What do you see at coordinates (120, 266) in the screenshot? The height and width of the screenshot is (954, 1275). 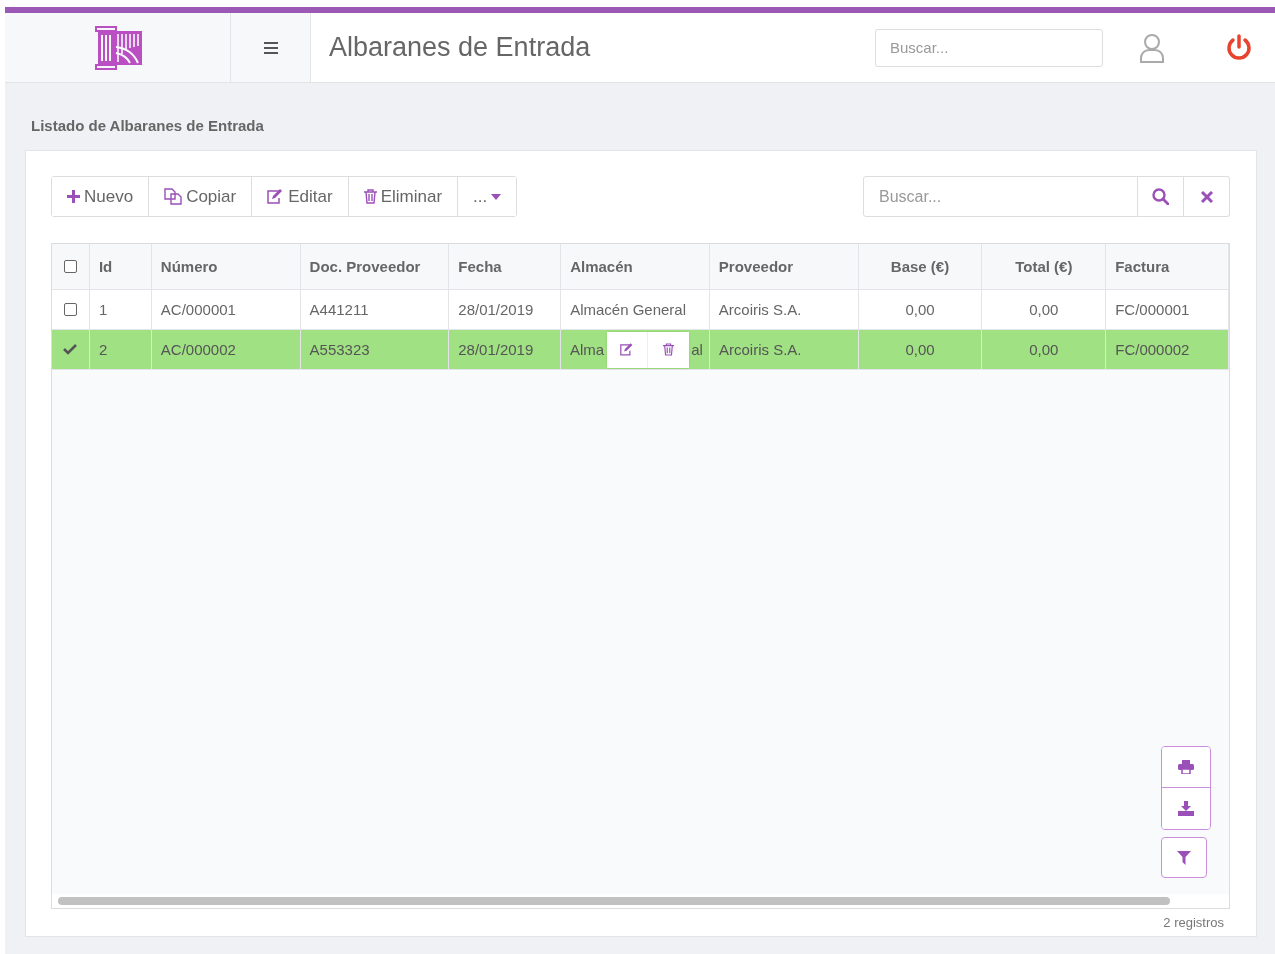 I see `column-header: Id` at bounding box center [120, 266].